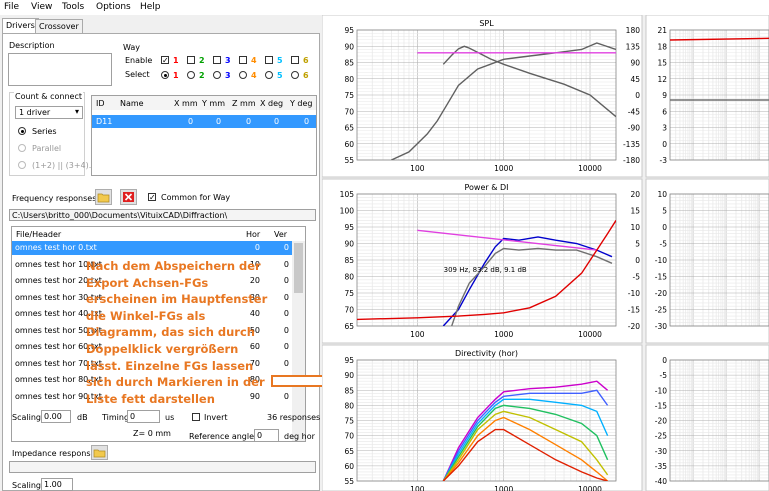  Describe the element at coordinates (161, 25) in the screenshot. I see `tab-strip: Drivers Crossover` at that location.